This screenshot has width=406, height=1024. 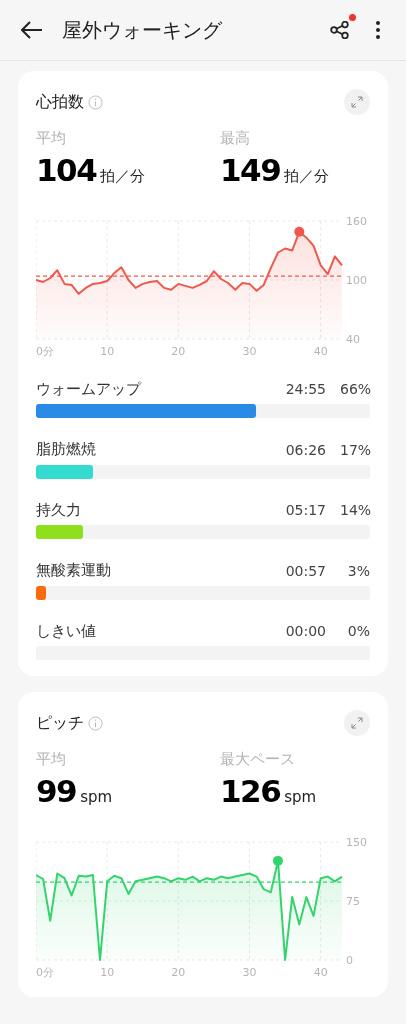 I want to click on stat-label: 最高, so click(x=235, y=138).